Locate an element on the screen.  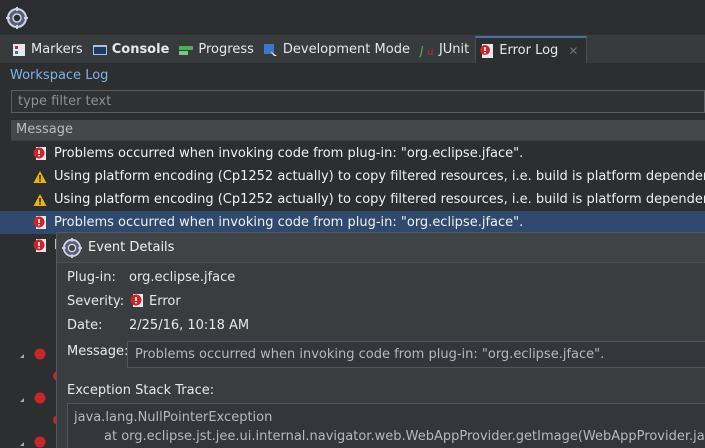
development-mode-icon is located at coordinates (270, 49).